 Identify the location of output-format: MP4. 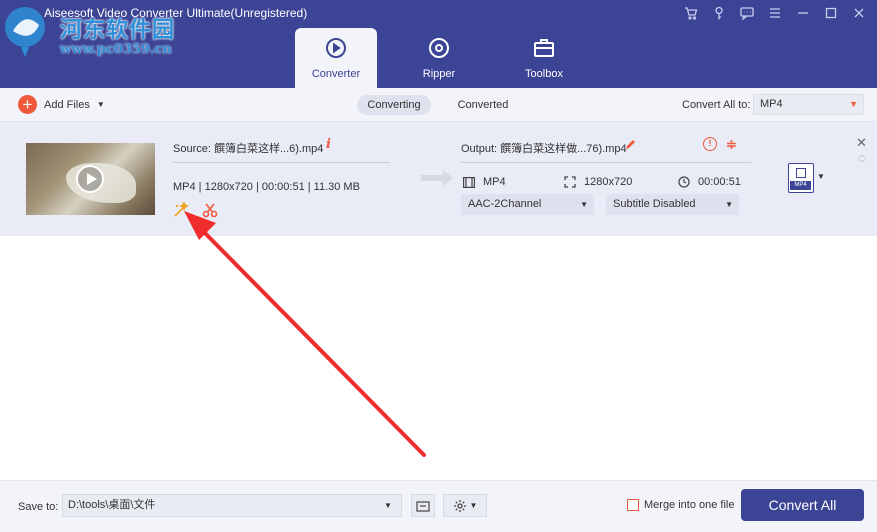
(484, 182).